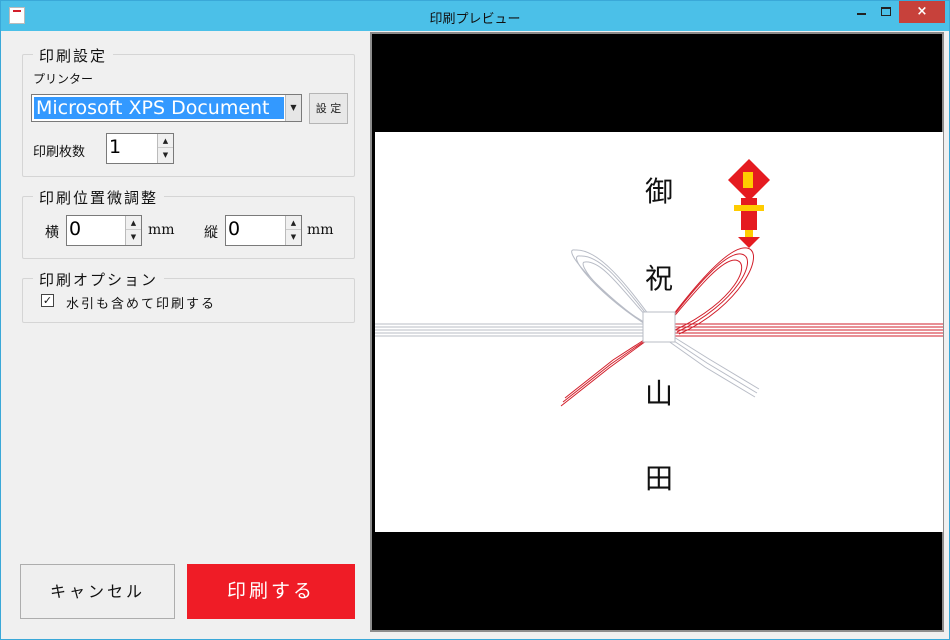 This screenshot has width=950, height=640. Describe the element at coordinates (328, 108) in the screenshot. I see `printer-settings-button: 設 定` at that location.